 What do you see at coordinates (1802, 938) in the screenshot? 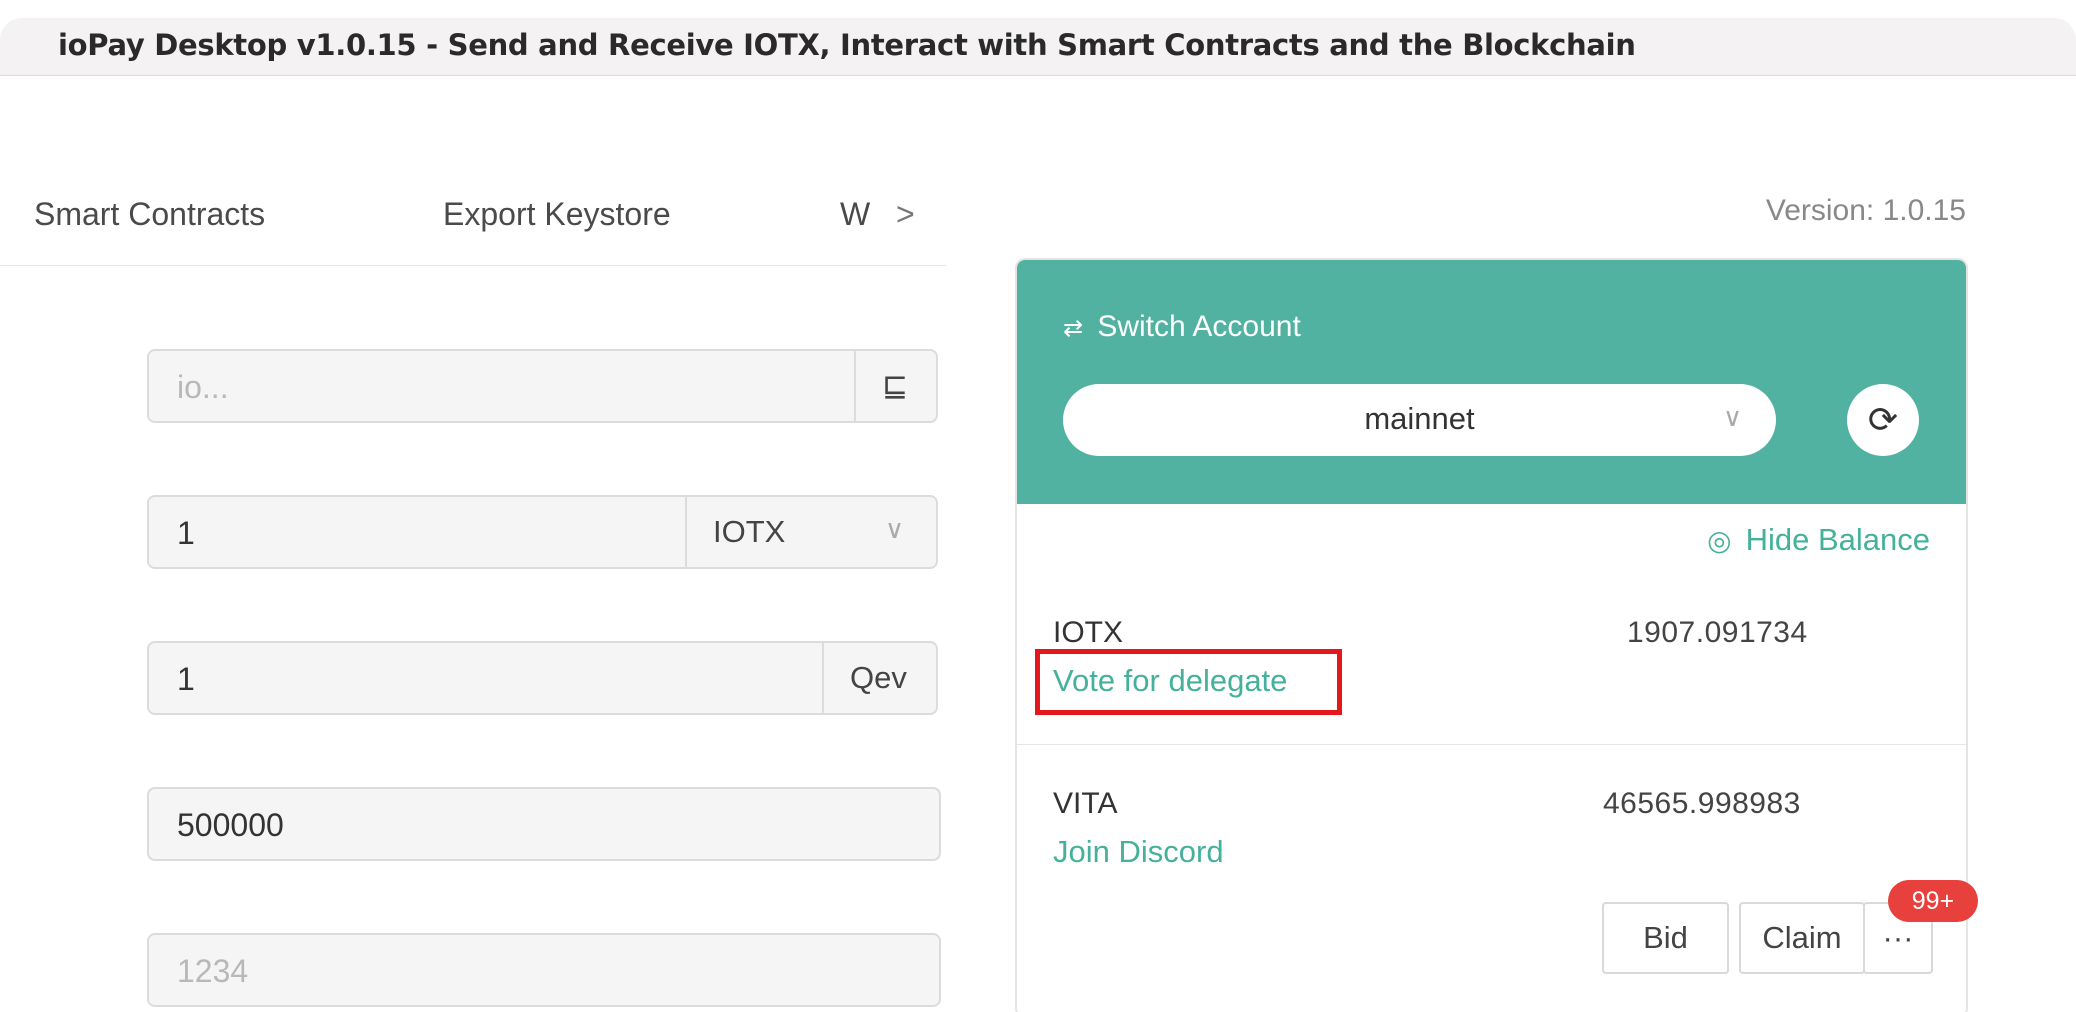
I see `claim-button: Claim` at bounding box center [1802, 938].